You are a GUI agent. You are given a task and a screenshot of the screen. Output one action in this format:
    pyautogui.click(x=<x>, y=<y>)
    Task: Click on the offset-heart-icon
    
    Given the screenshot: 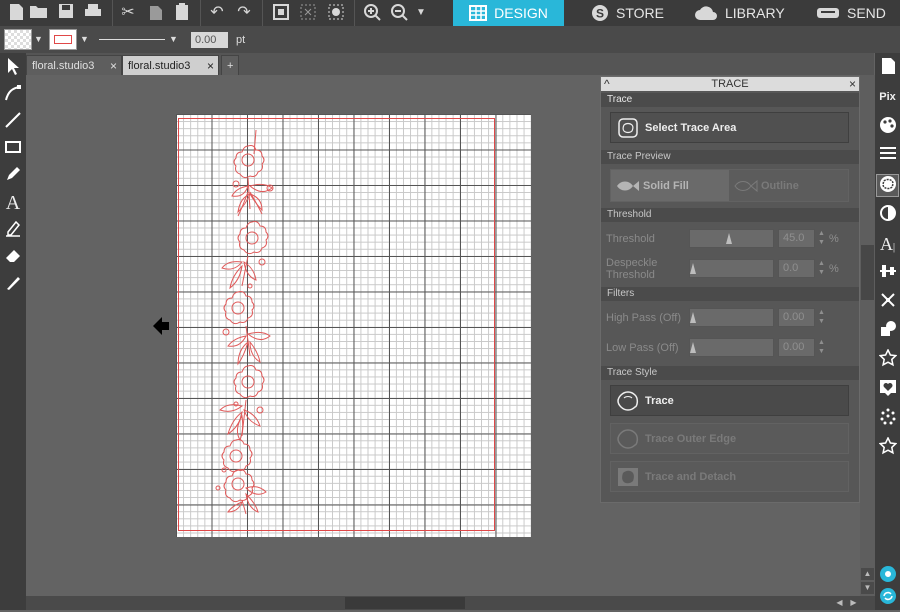 What is the action you would take?
    pyautogui.click(x=887, y=390)
    